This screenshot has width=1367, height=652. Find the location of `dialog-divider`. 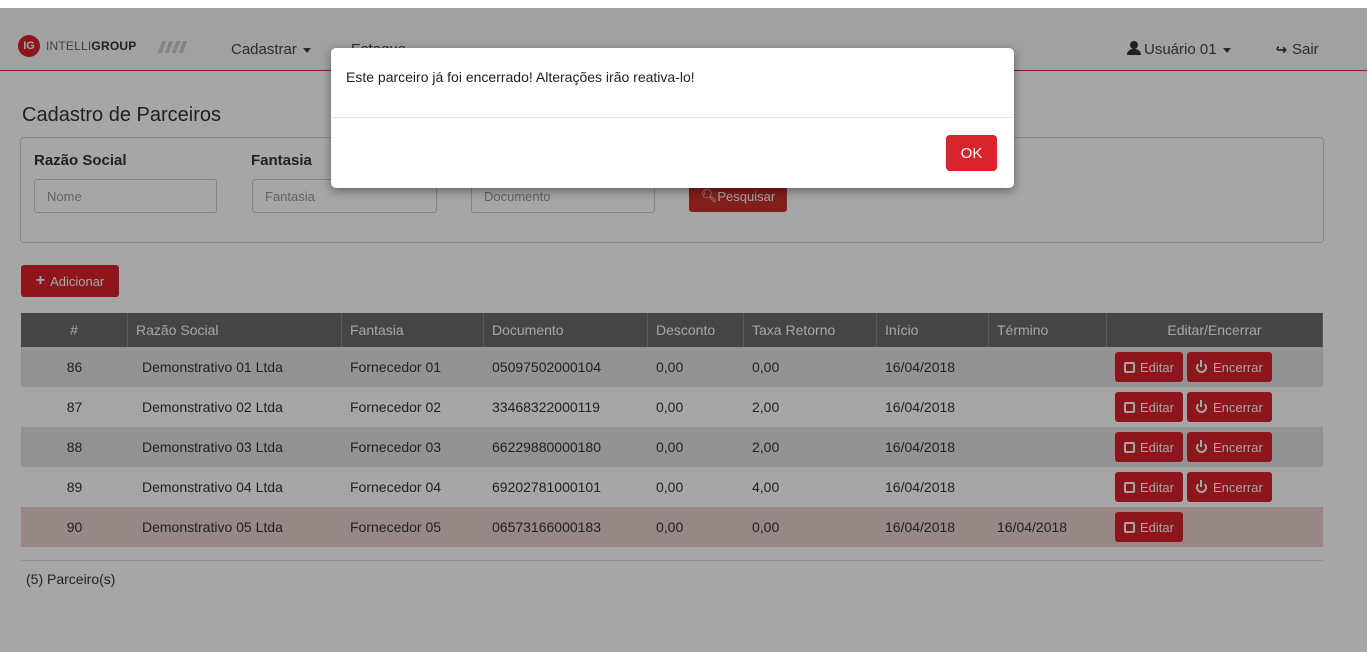

dialog-divider is located at coordinates (672, 117).